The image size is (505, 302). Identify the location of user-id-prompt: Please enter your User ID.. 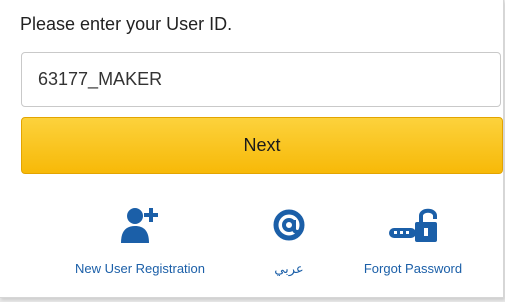
(126, 24).